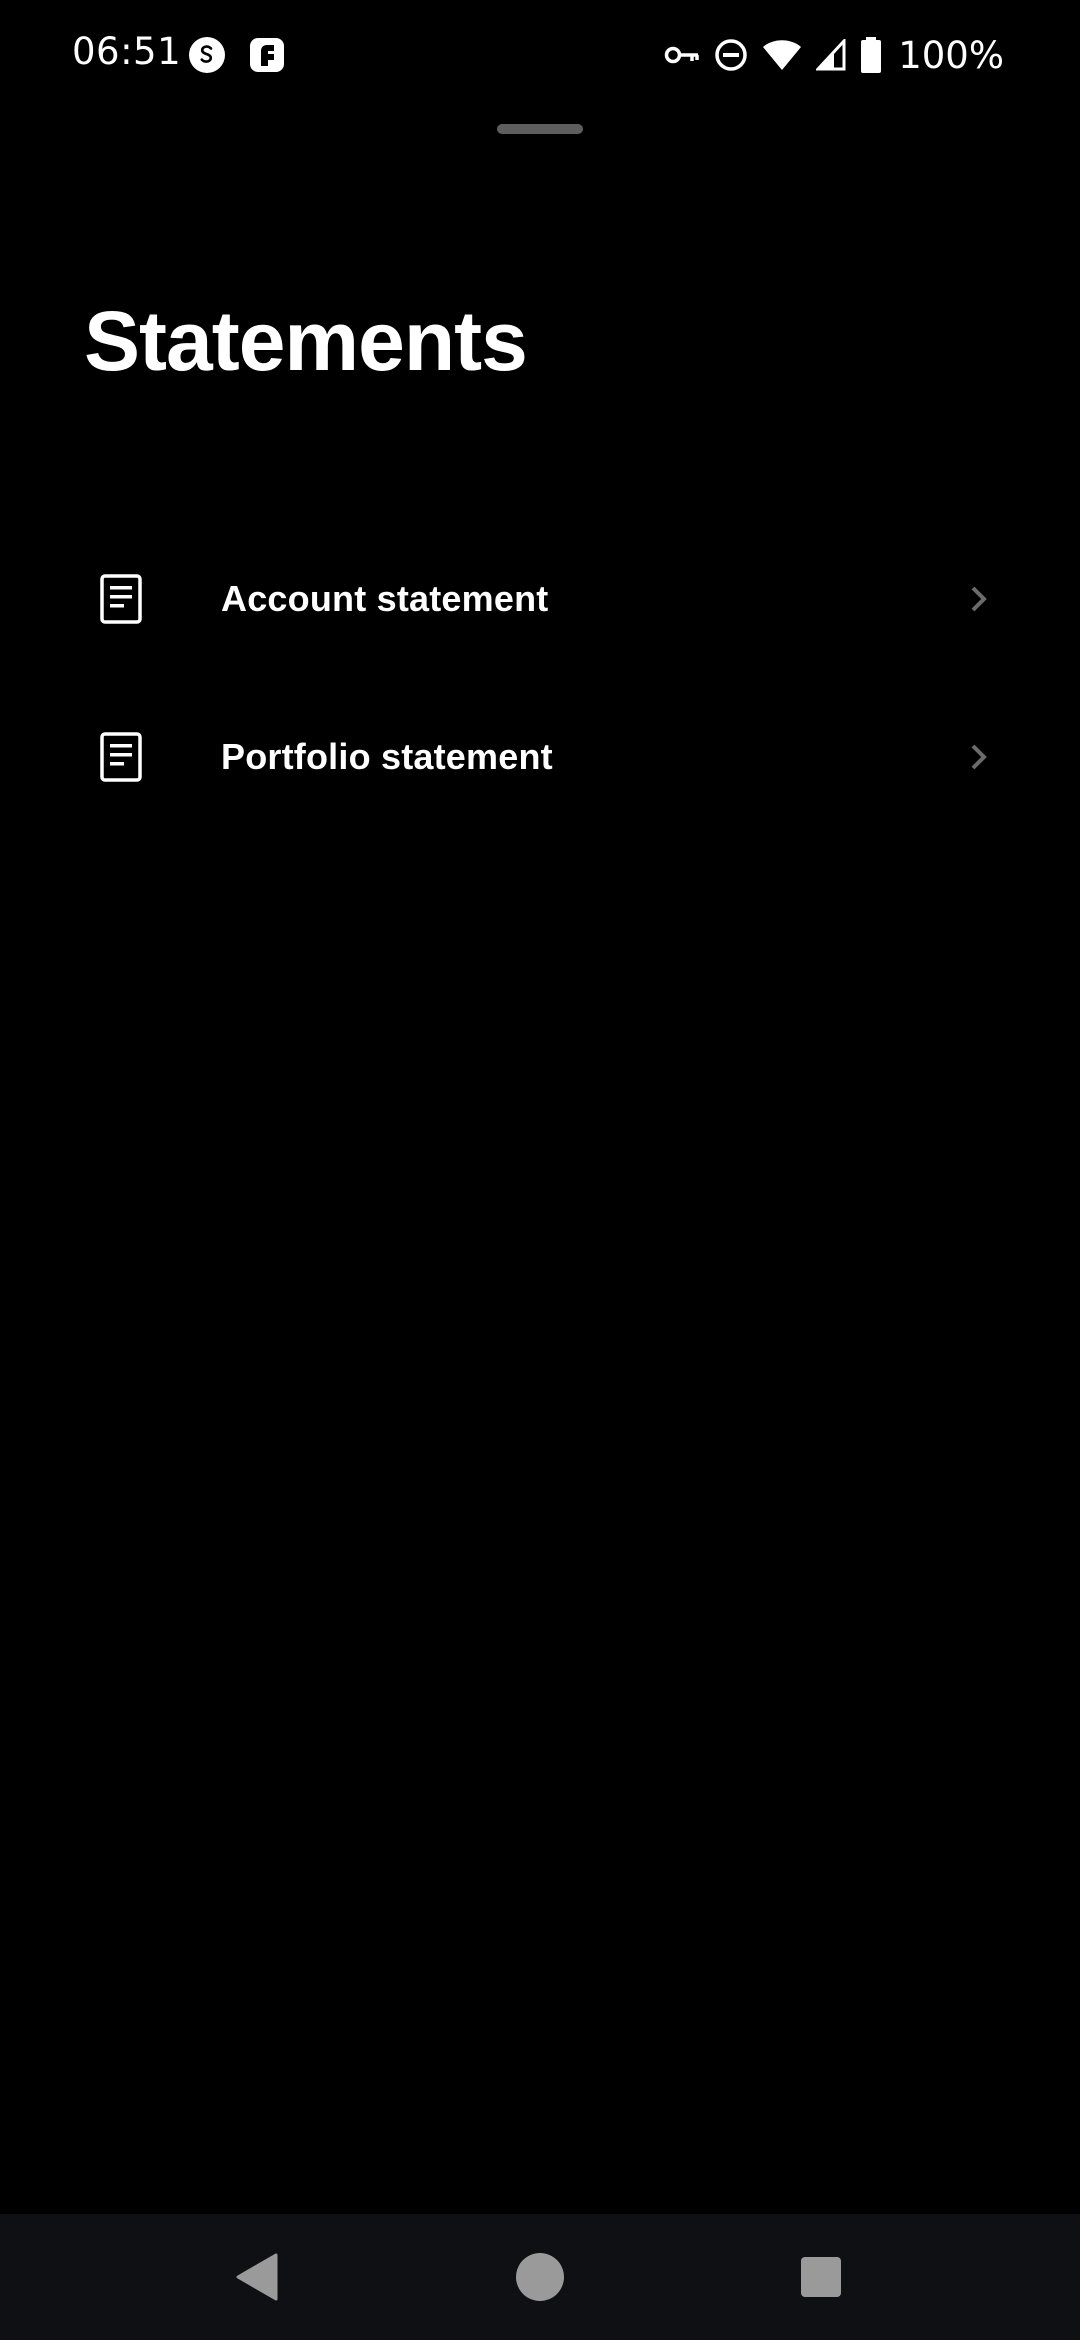  Describe the element at coordinates (540, 55) in the screenshot. I see `status-bar: 06:51 100%` at that location.